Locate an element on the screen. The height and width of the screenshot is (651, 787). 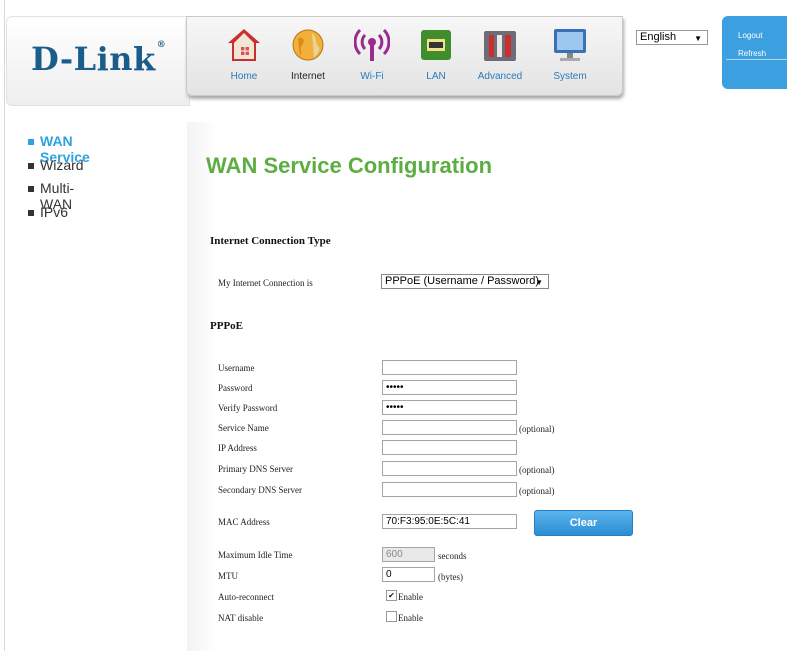
password-field: ••••• is located at coordinates (449, 387).